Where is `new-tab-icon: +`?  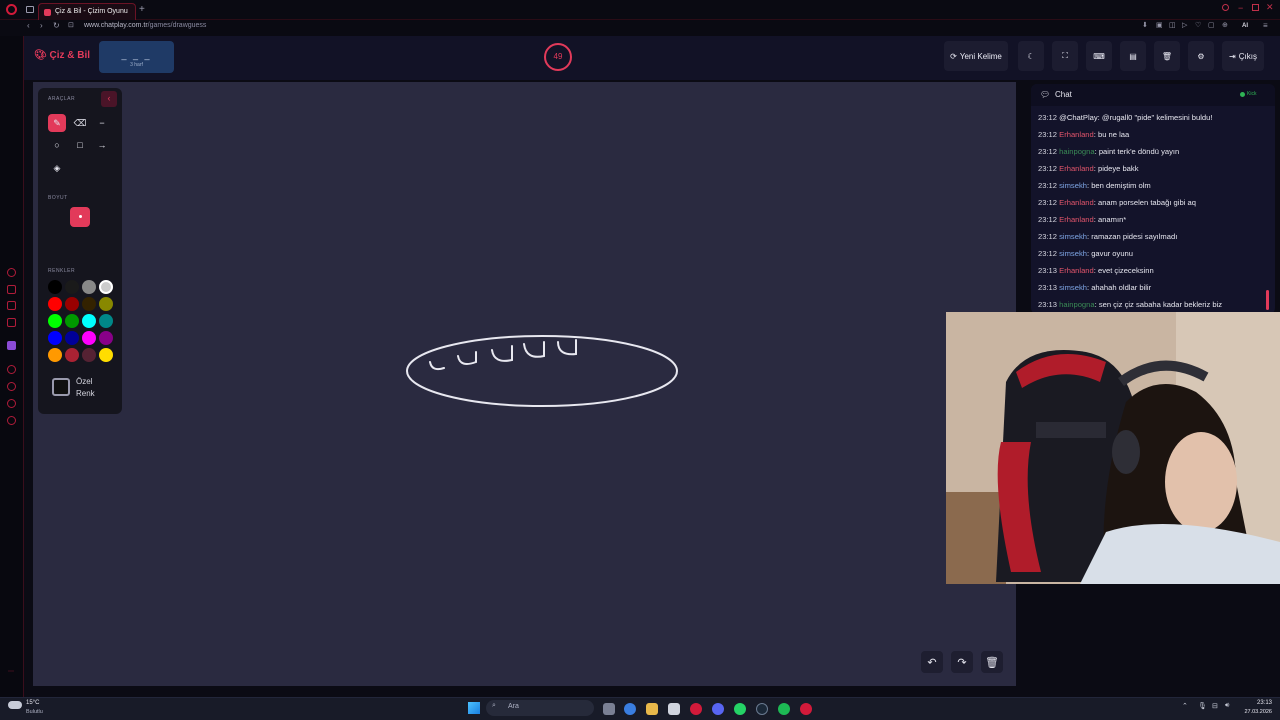 new-tab-icon: + is located at coordinates (142, 9).